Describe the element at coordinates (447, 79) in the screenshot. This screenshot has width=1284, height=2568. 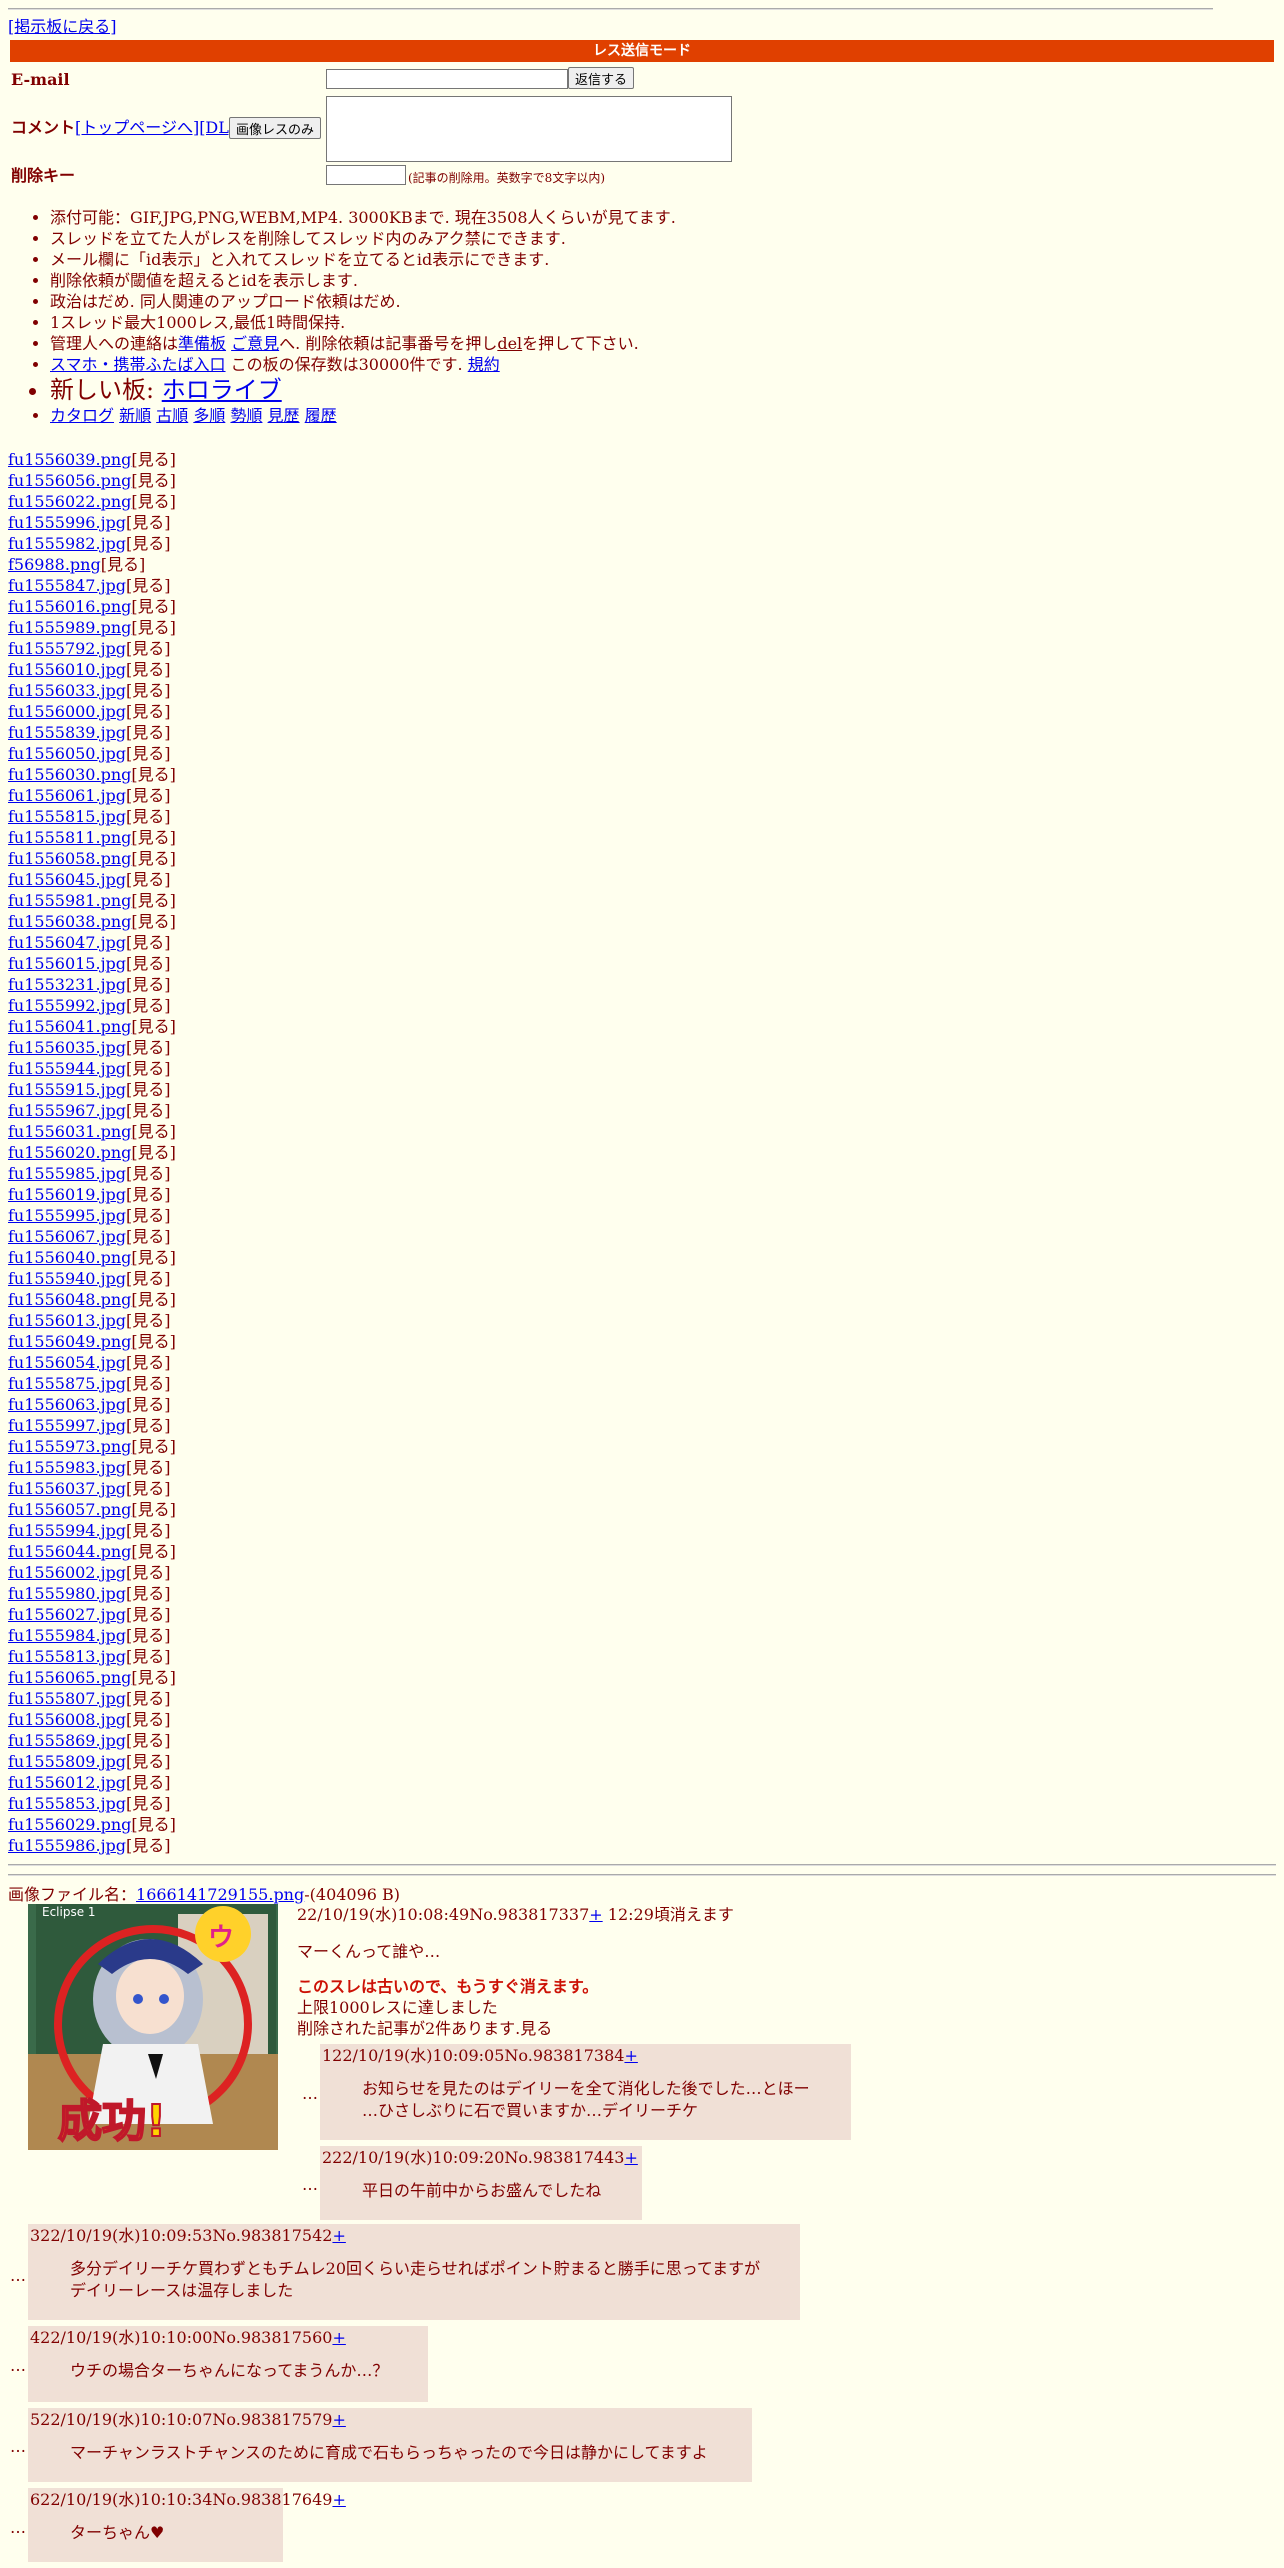
I see `email-input` at that location.